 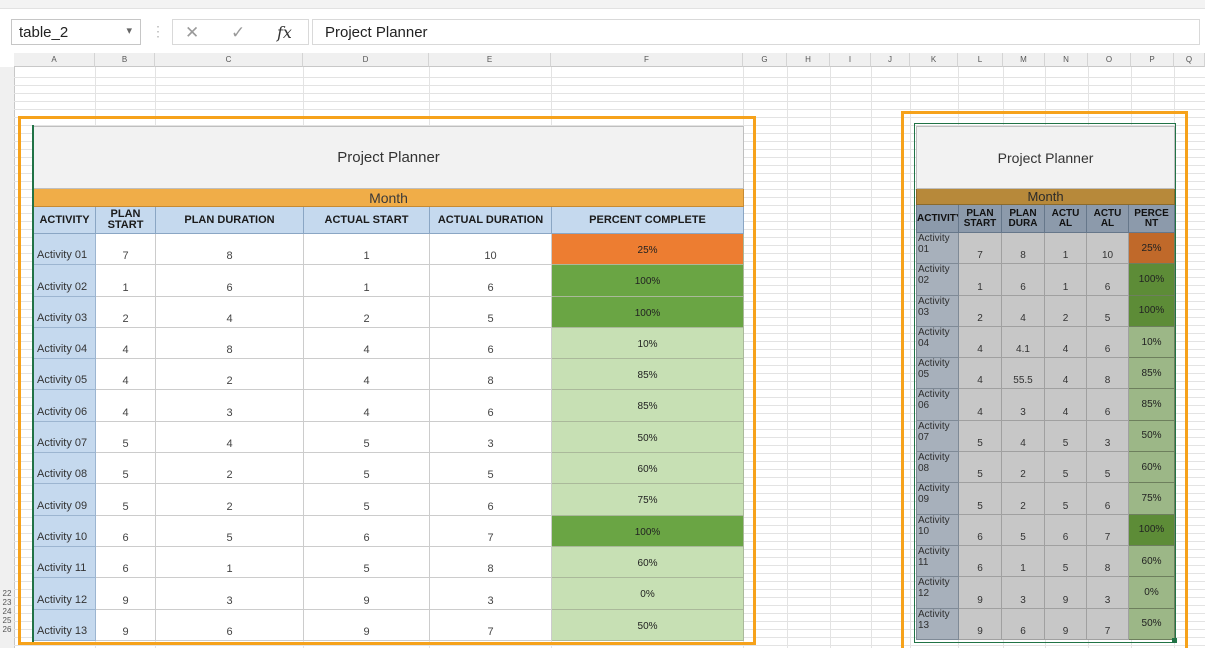 I want to click on column-heading: ACTUAL START, so click(x=366, y=220).